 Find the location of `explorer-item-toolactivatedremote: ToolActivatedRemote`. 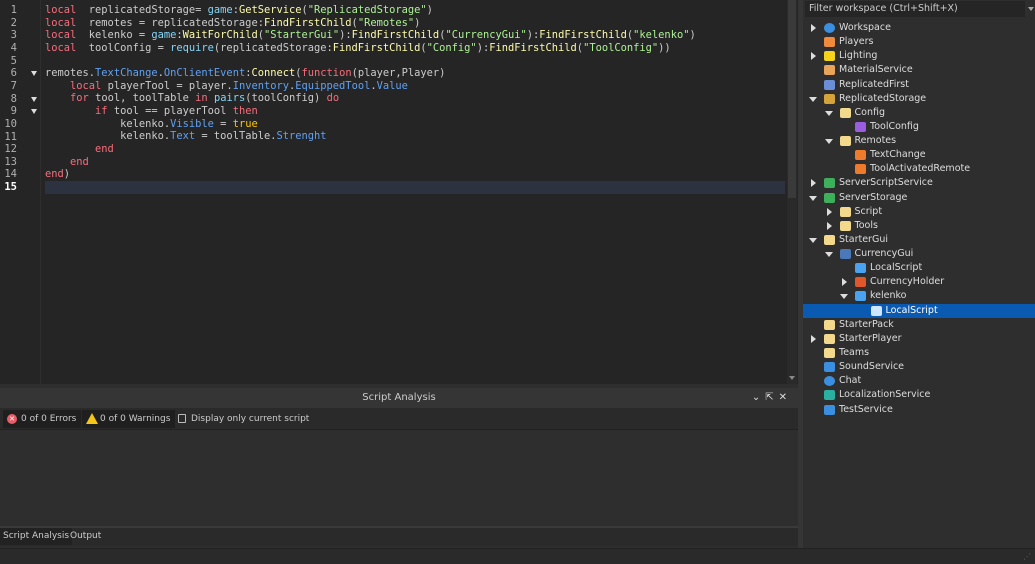

explorer-item-toolactivatedremote: ToolActivatedRemote is located at coordinates (919, 169).